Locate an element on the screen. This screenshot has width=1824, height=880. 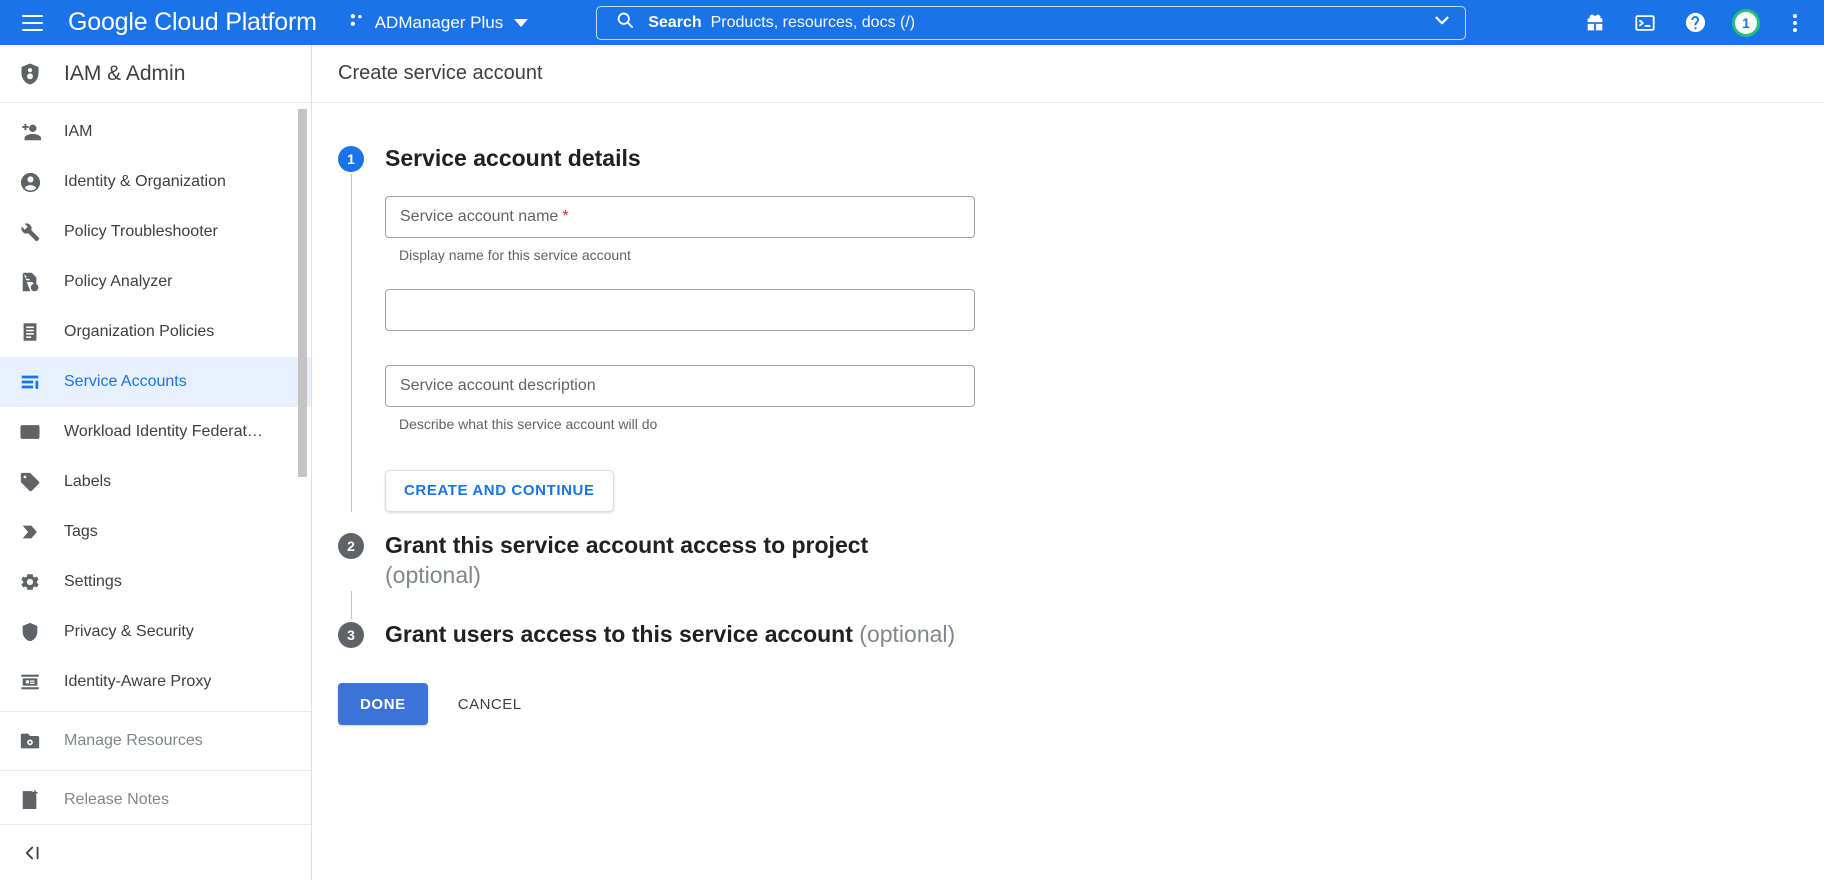
sidebar-item-privacy-security: Privacy & Security is located at coordinates (155, 632).